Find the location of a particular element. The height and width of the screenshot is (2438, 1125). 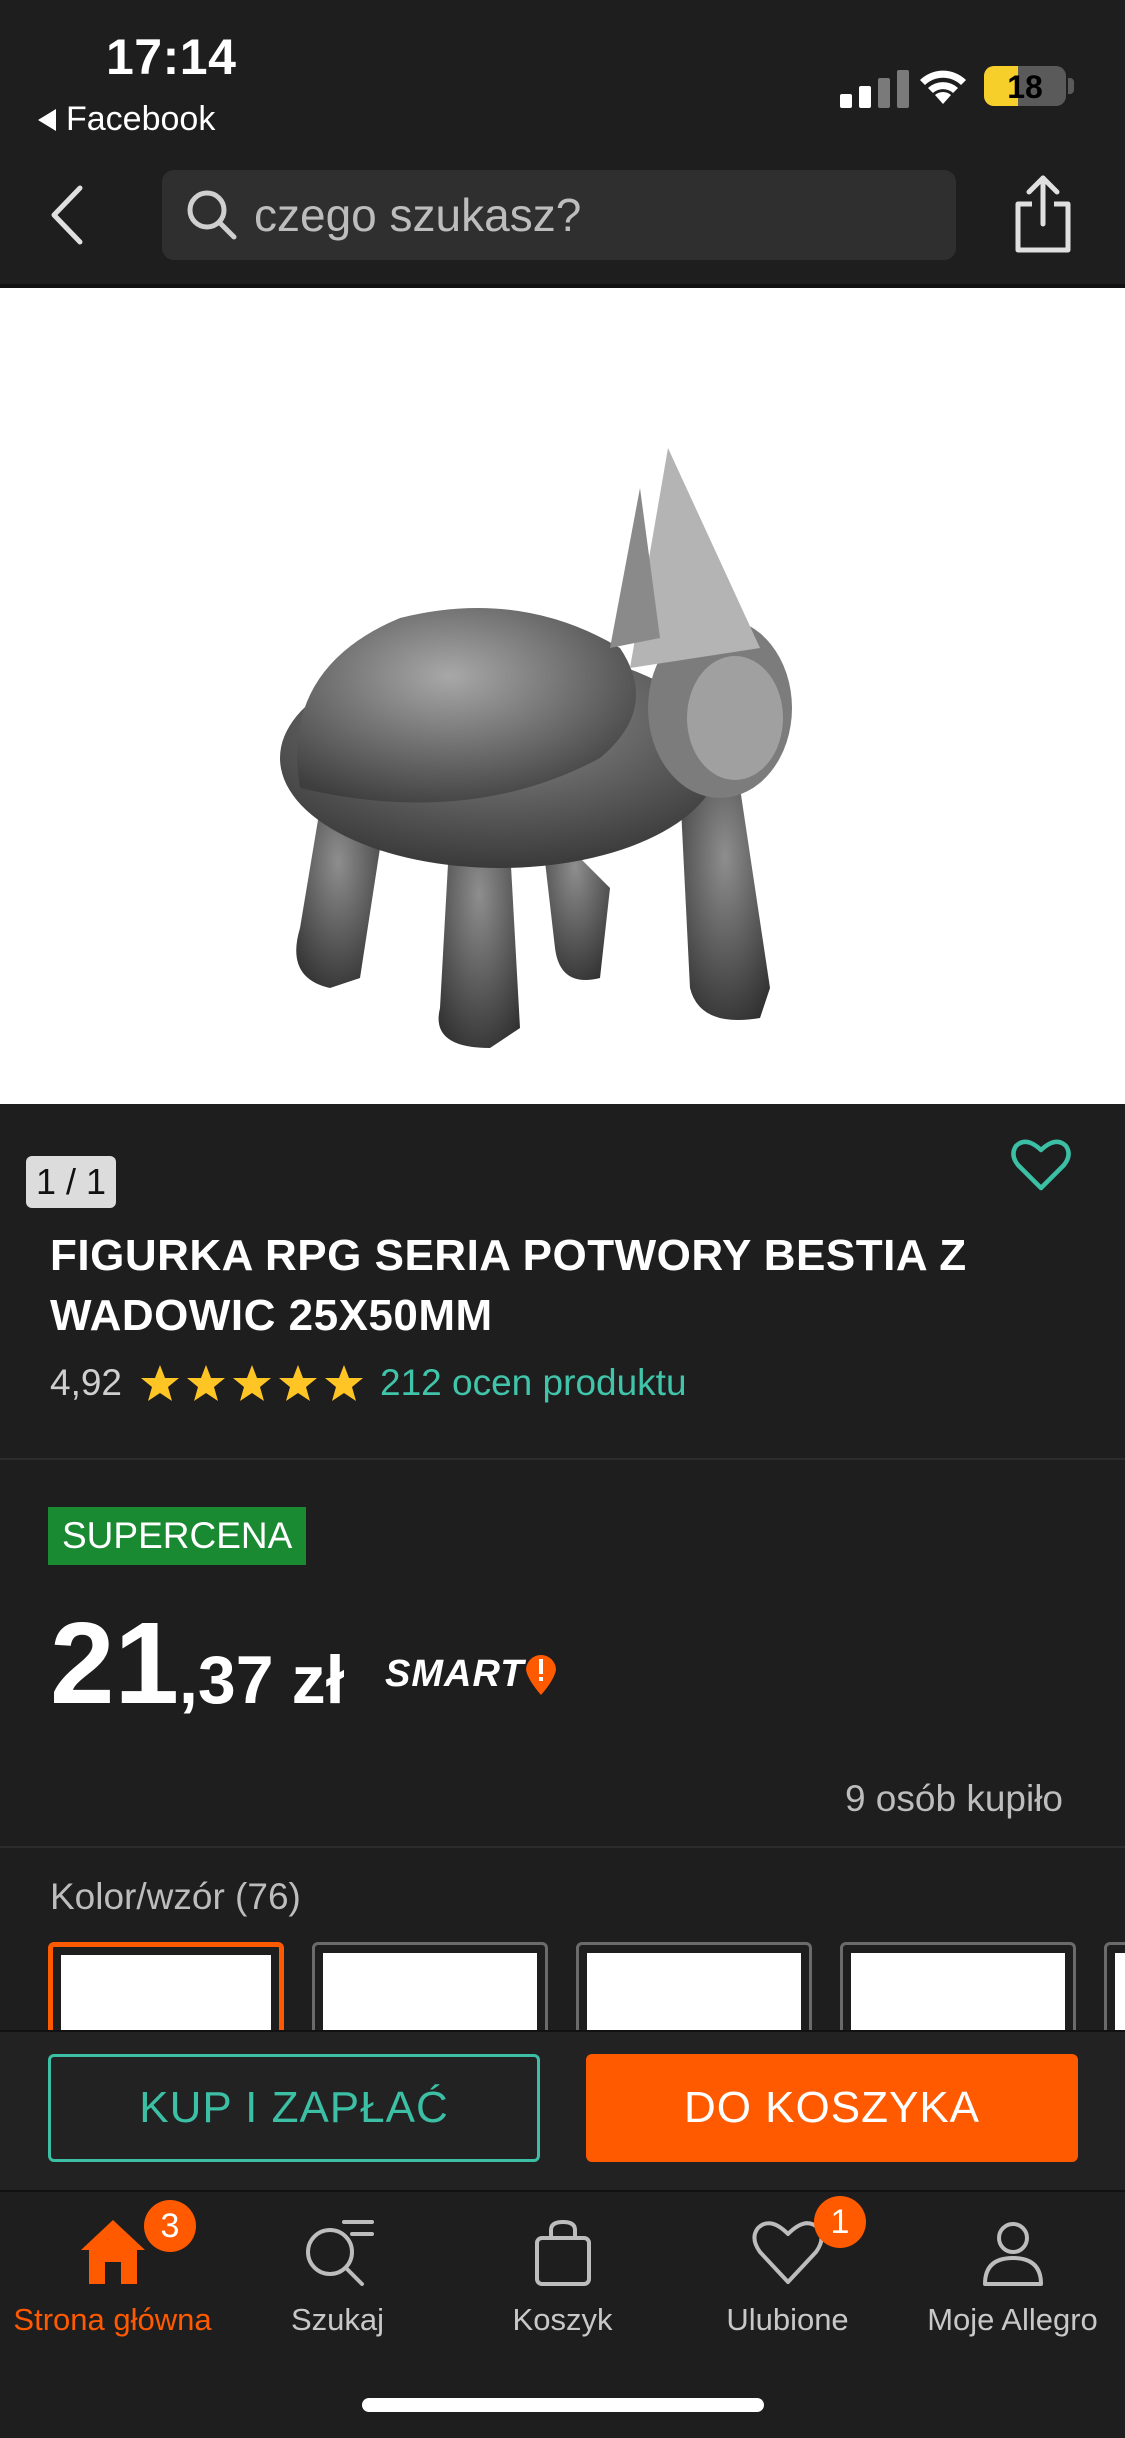

buy-now-button: KUP I ZAPŁAĆ is located at coordinates (294, 2108).